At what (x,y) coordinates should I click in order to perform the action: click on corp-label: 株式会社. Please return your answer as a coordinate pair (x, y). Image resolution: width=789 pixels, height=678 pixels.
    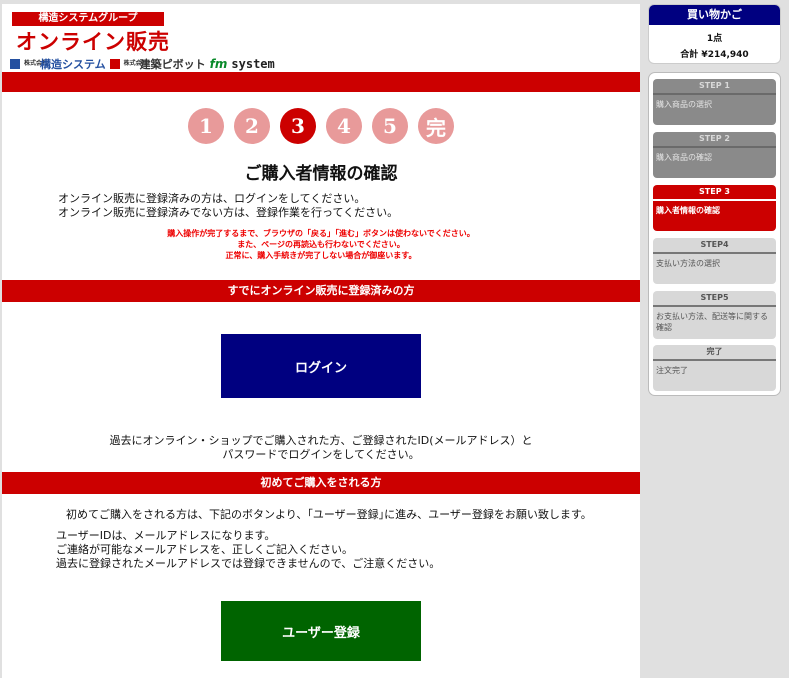
    Looking at the image, I should click on (36, 63).